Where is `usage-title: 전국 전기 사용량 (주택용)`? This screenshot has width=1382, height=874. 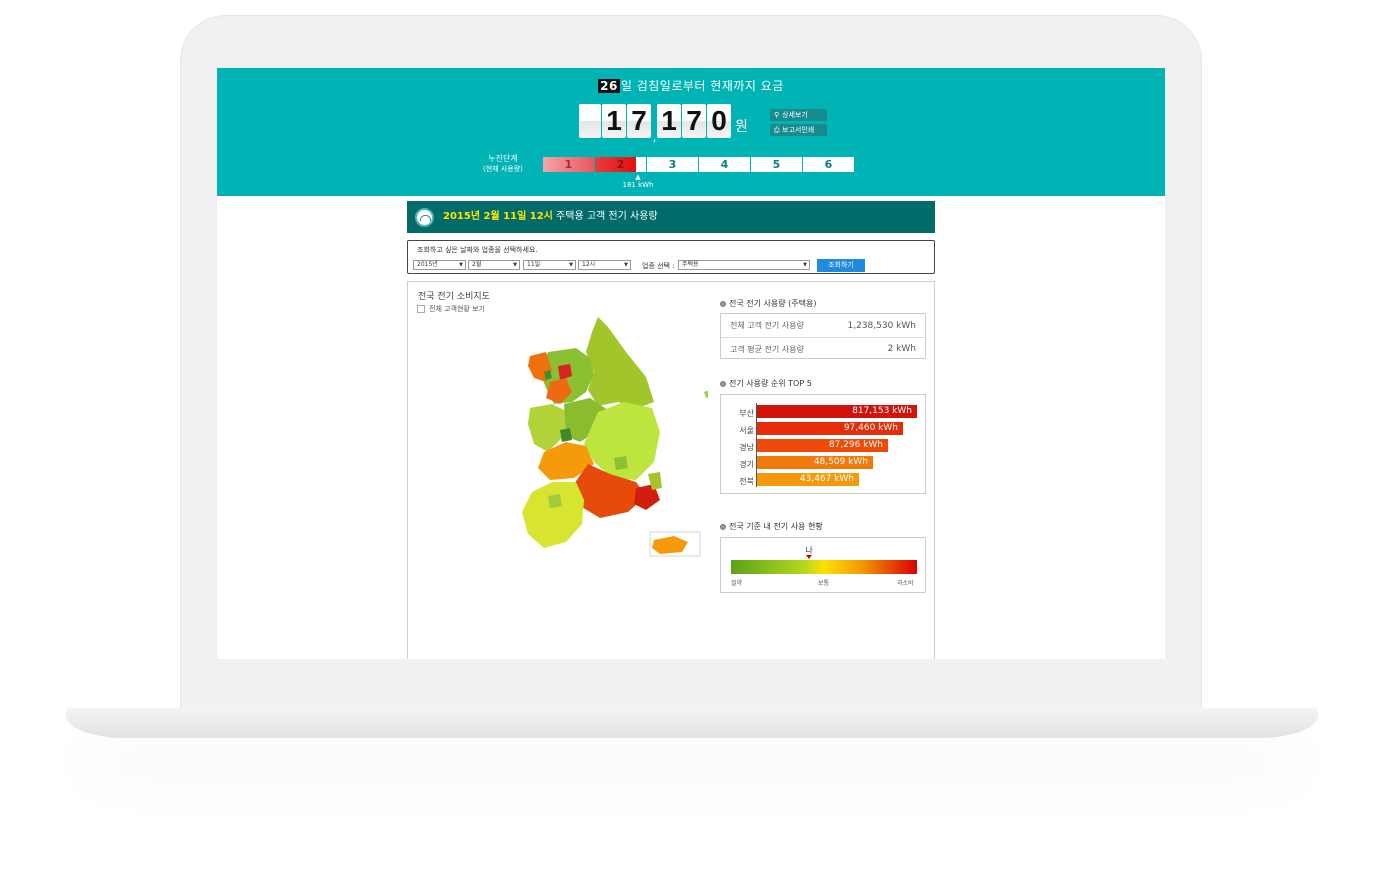
usage-title: 전국 전기 사용량 (주택용) is located at coordinates (773, 303).